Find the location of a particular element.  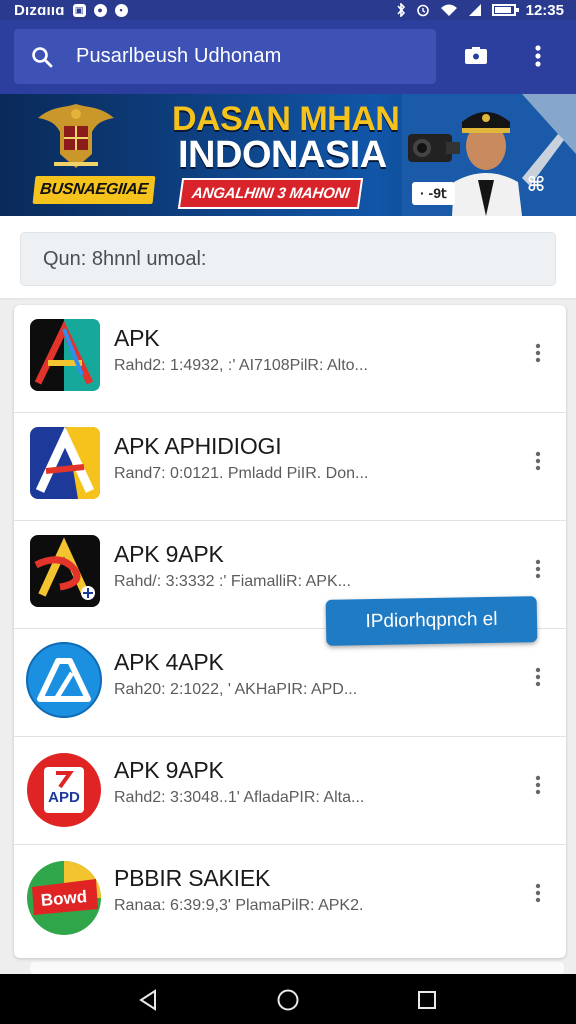

battery-icon is located at coordinates (505, 10).